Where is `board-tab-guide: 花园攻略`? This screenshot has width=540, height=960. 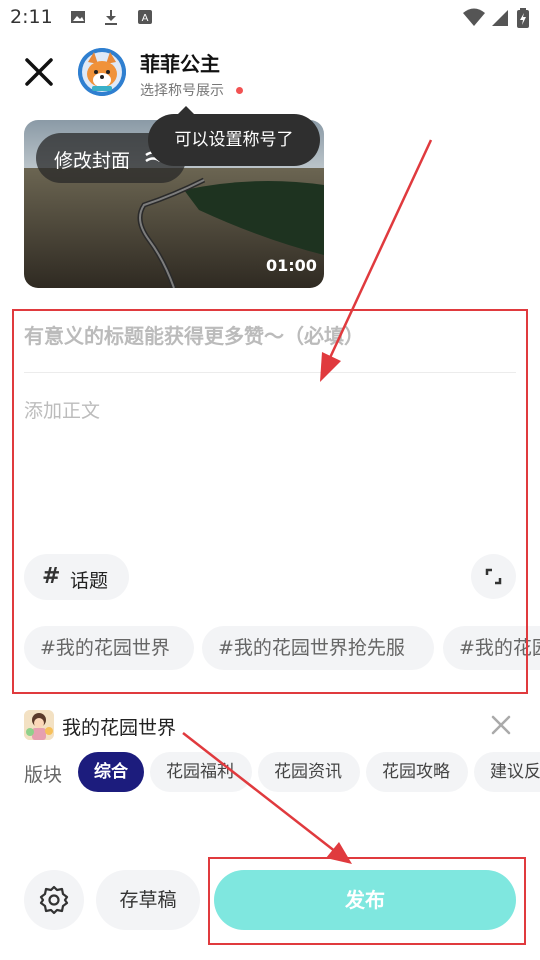 board-tab-guide: 花园攻略 is located at coordinates (417, 772).